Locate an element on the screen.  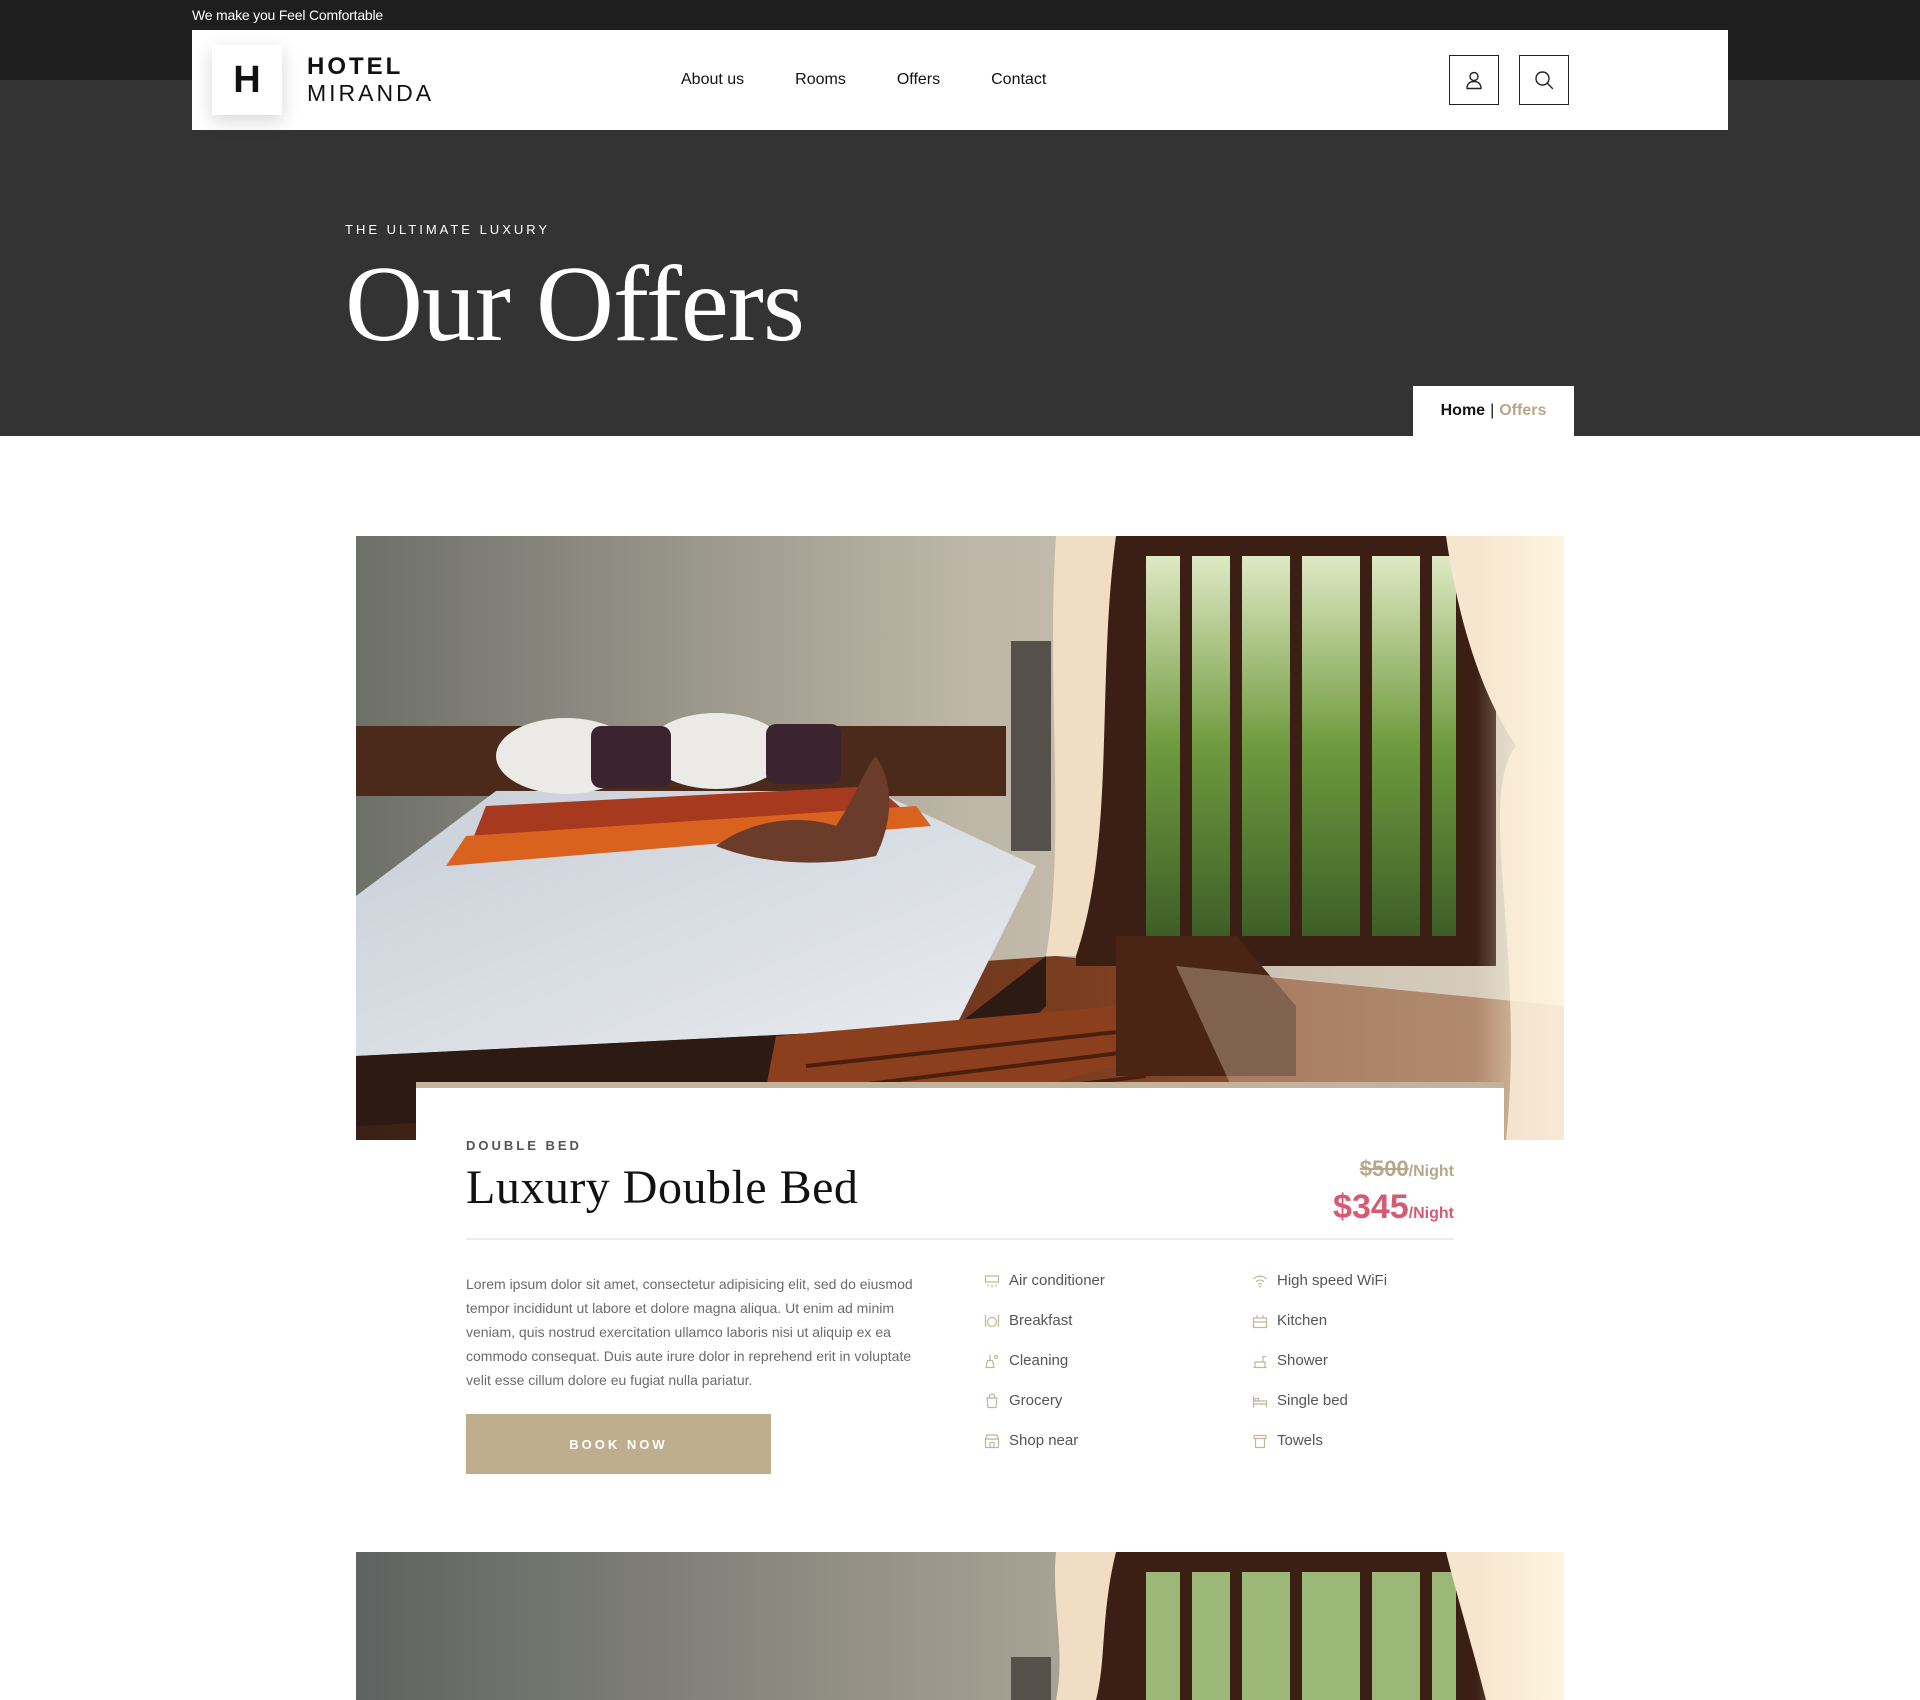
hero-kicker: THE ULTIMATE LUXURY is located at coordinates (448, 229).